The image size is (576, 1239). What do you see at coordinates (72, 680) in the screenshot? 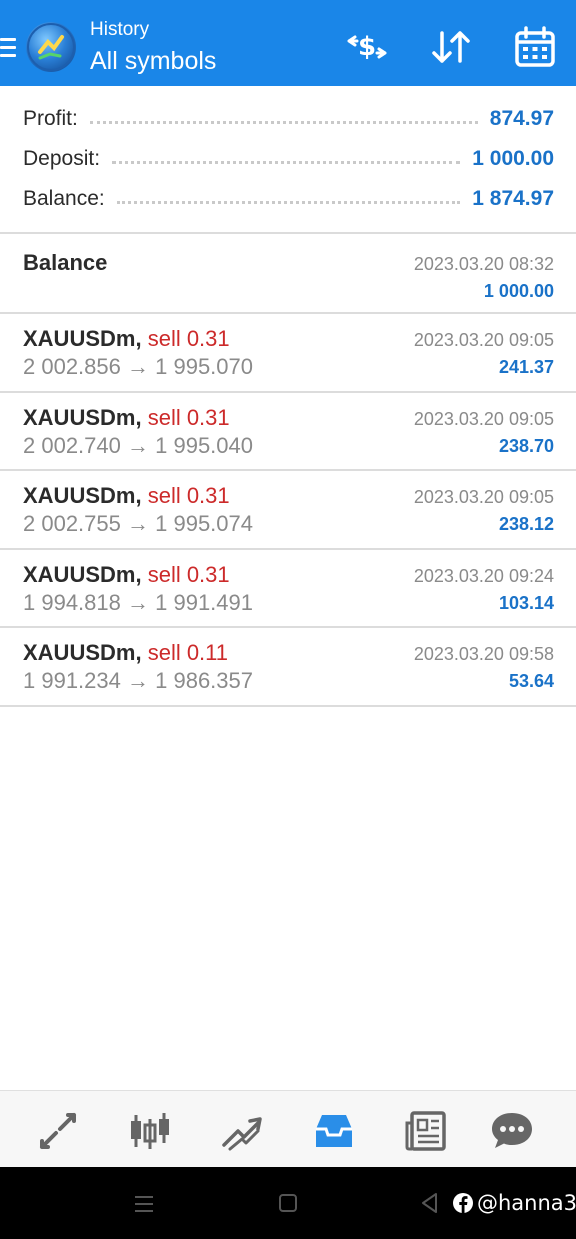
I see `open-price: 1 991.234` at bounding box center [72, 680].